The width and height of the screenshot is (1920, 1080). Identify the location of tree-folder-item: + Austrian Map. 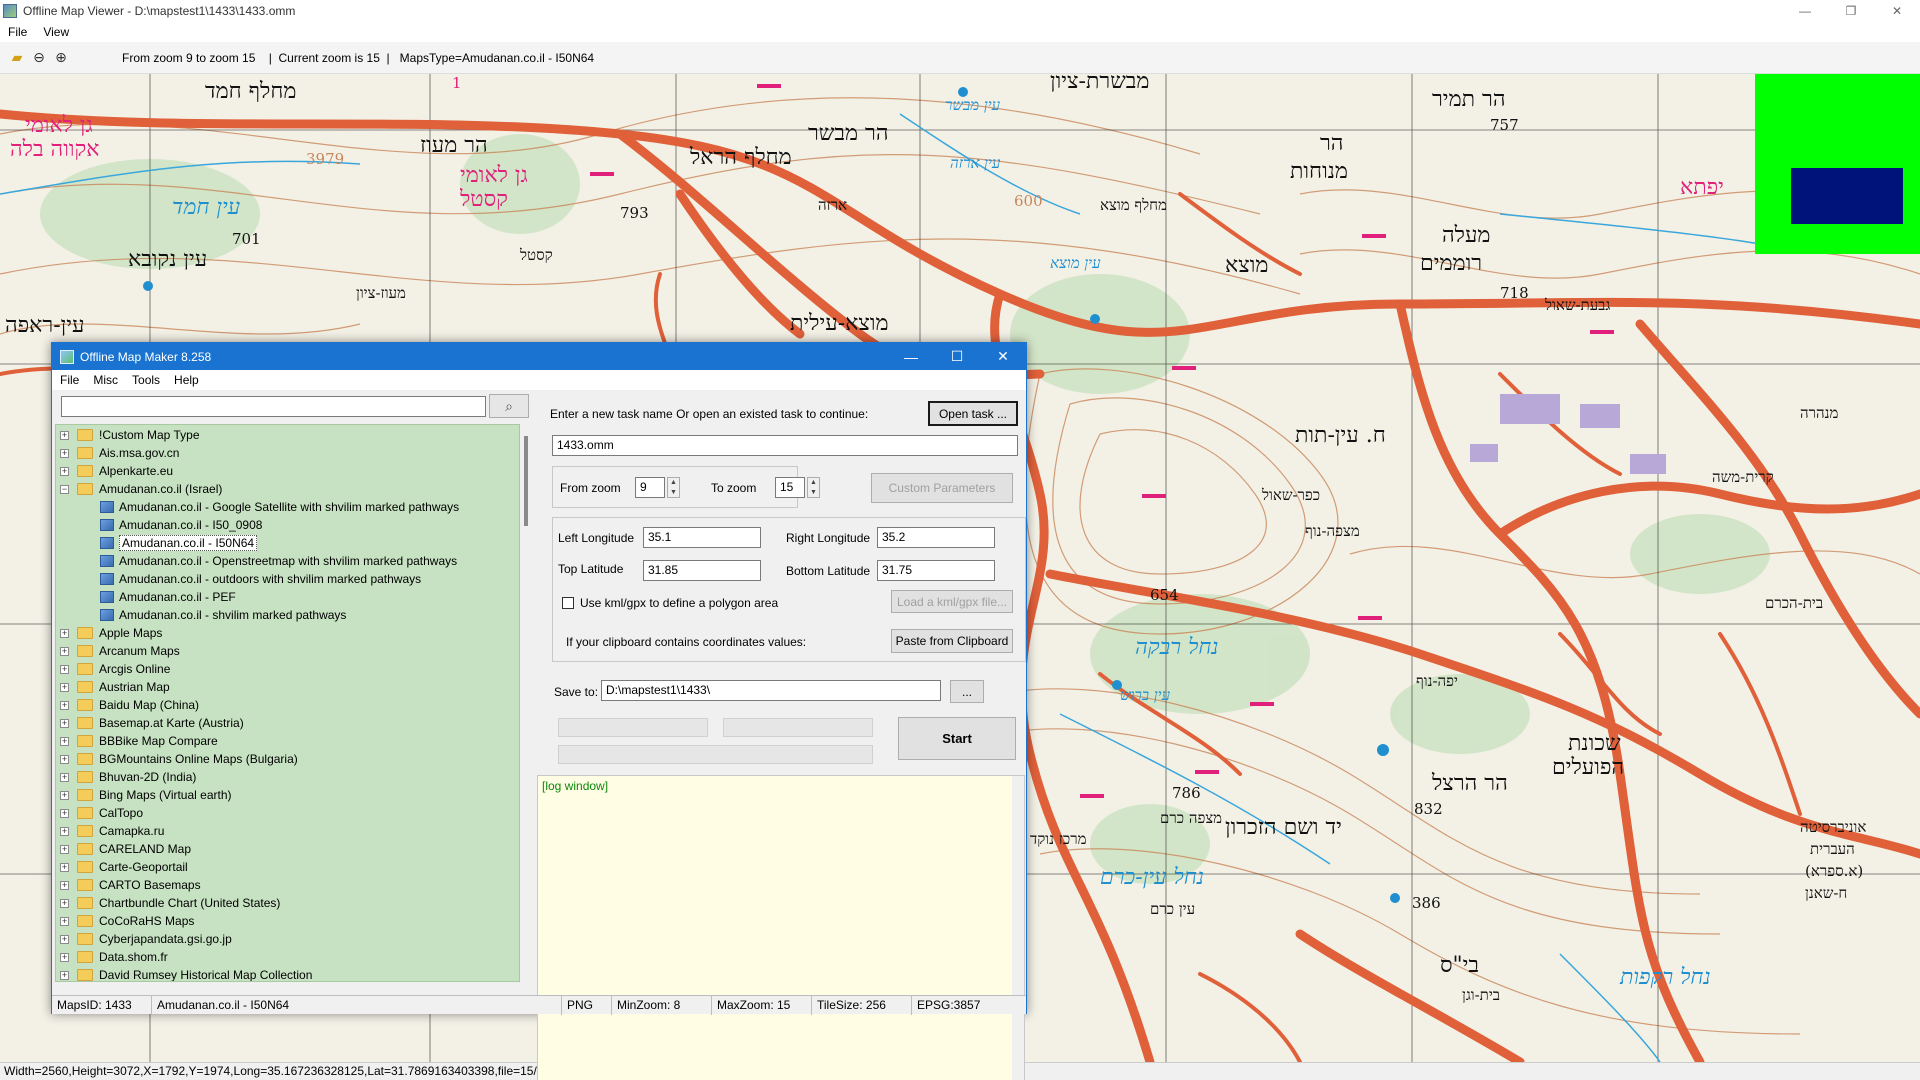
(113, 687).